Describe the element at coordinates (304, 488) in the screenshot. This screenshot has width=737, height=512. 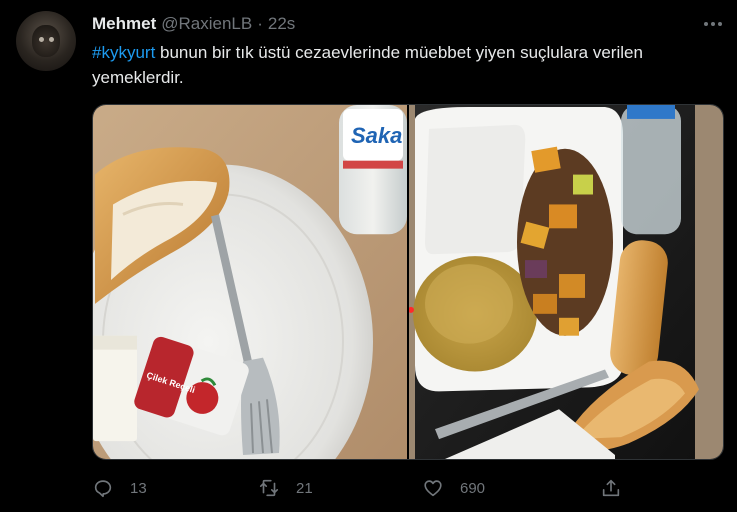
I see `retweet-count: 21` at that location.